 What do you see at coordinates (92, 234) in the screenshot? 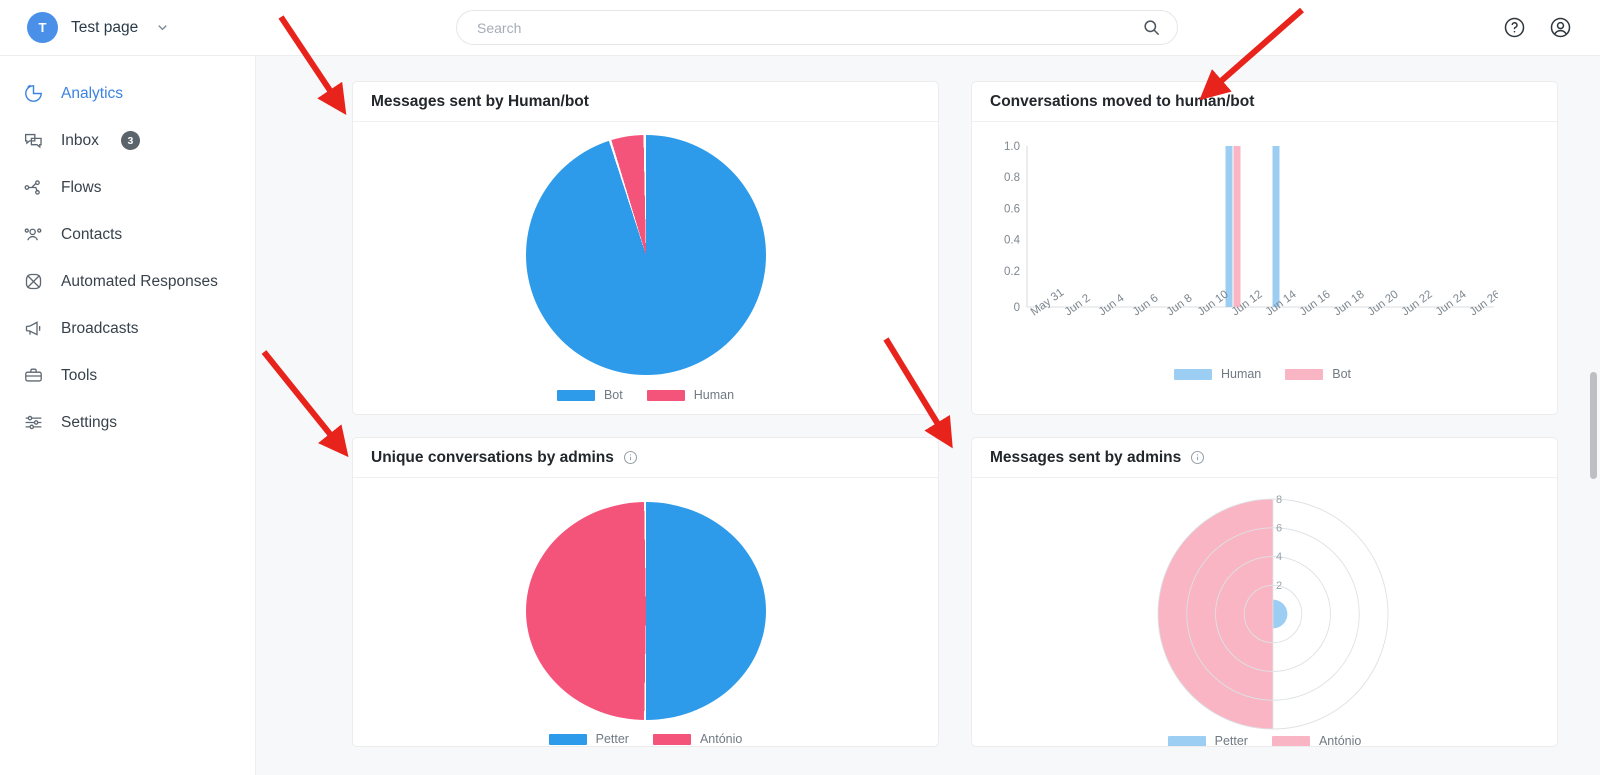
I see `sidebar-item-label: Contacts` at bounding box center [92, 234].